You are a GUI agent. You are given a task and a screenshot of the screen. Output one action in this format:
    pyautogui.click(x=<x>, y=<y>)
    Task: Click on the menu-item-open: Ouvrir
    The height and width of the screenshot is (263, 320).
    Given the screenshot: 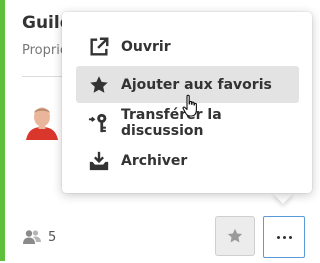 What is the action you would take?
    pyautogui.click(x=187, y=46)
    